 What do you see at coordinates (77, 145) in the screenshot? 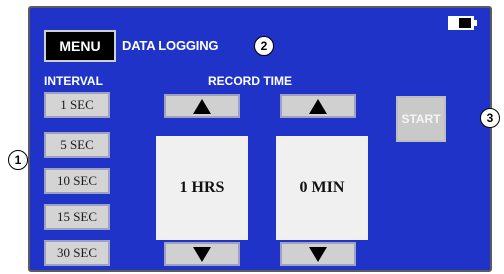
I see `interval-option-5-sec: 5 SEC` at bounding box center [77, 145].